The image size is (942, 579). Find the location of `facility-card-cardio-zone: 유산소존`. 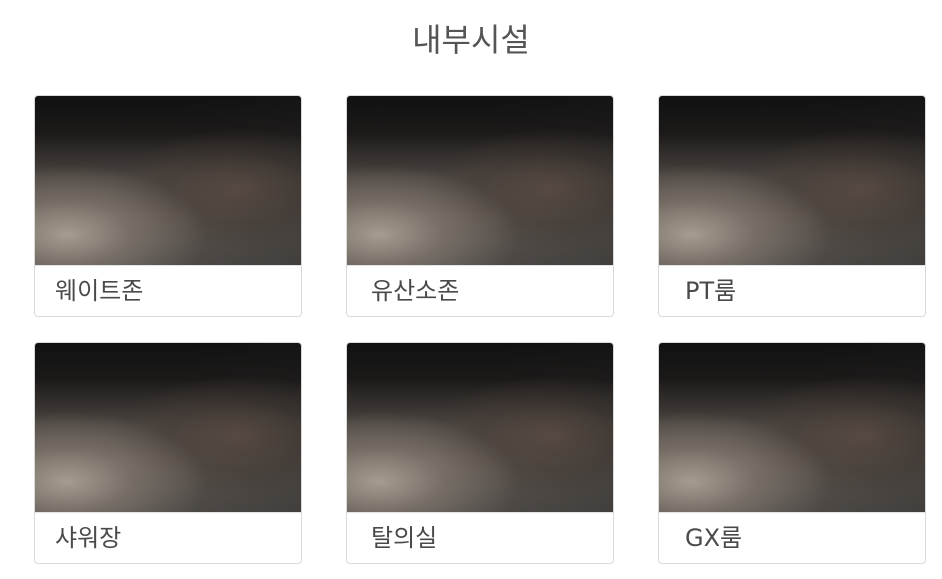

facility-card-cardio-zone: 유산소존 is located at coordinates (480, 206).